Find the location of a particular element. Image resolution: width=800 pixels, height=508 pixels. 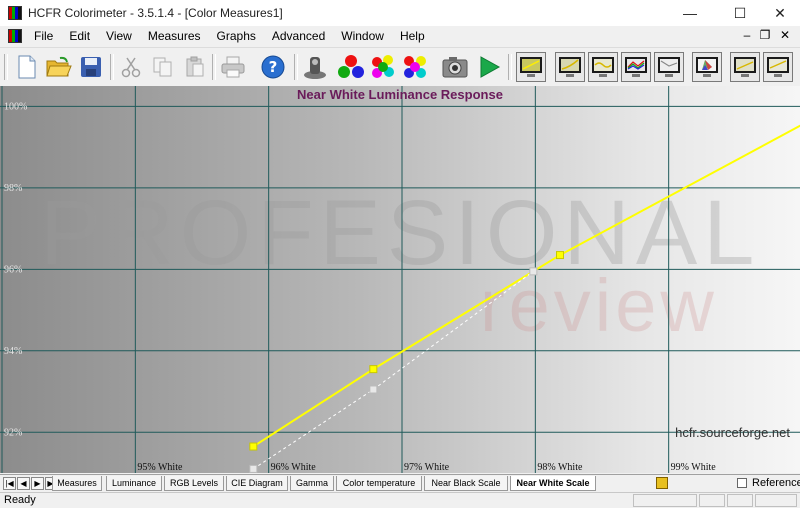

mdi-restore-button: ❐ is located at coordinates (765, 35).